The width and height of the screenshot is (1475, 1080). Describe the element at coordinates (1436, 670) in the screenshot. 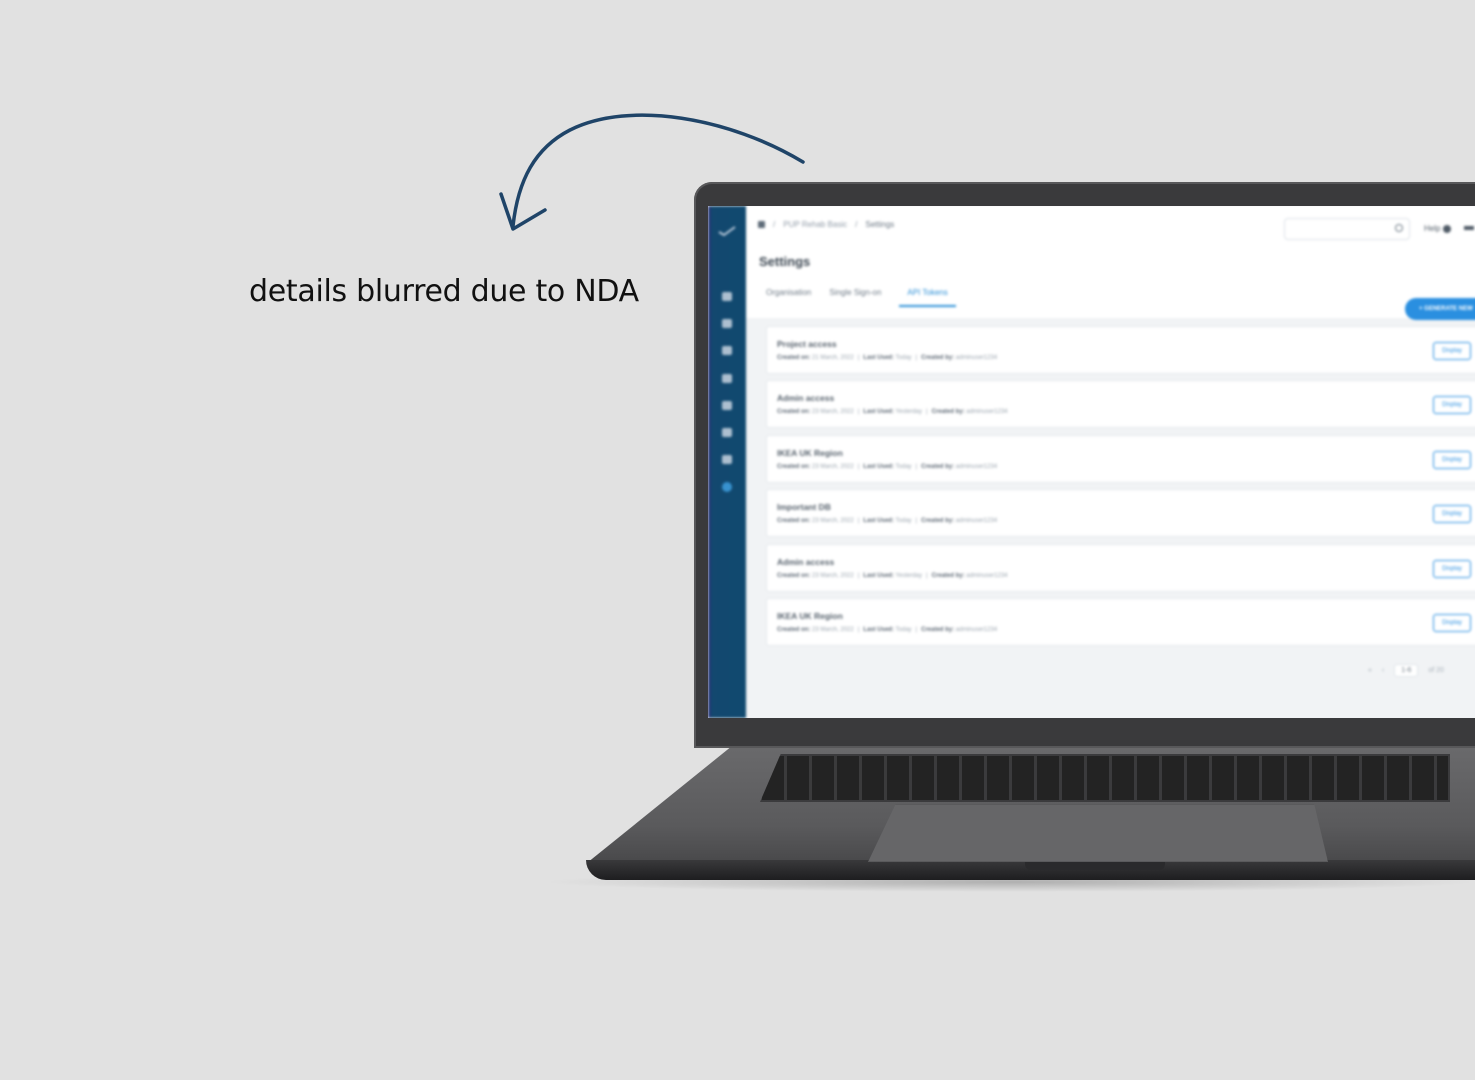

I see `page-total: of 20` at that location.